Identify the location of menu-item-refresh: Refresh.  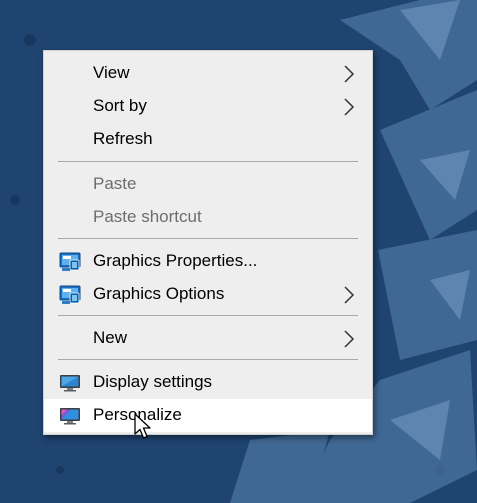
(208, 139).